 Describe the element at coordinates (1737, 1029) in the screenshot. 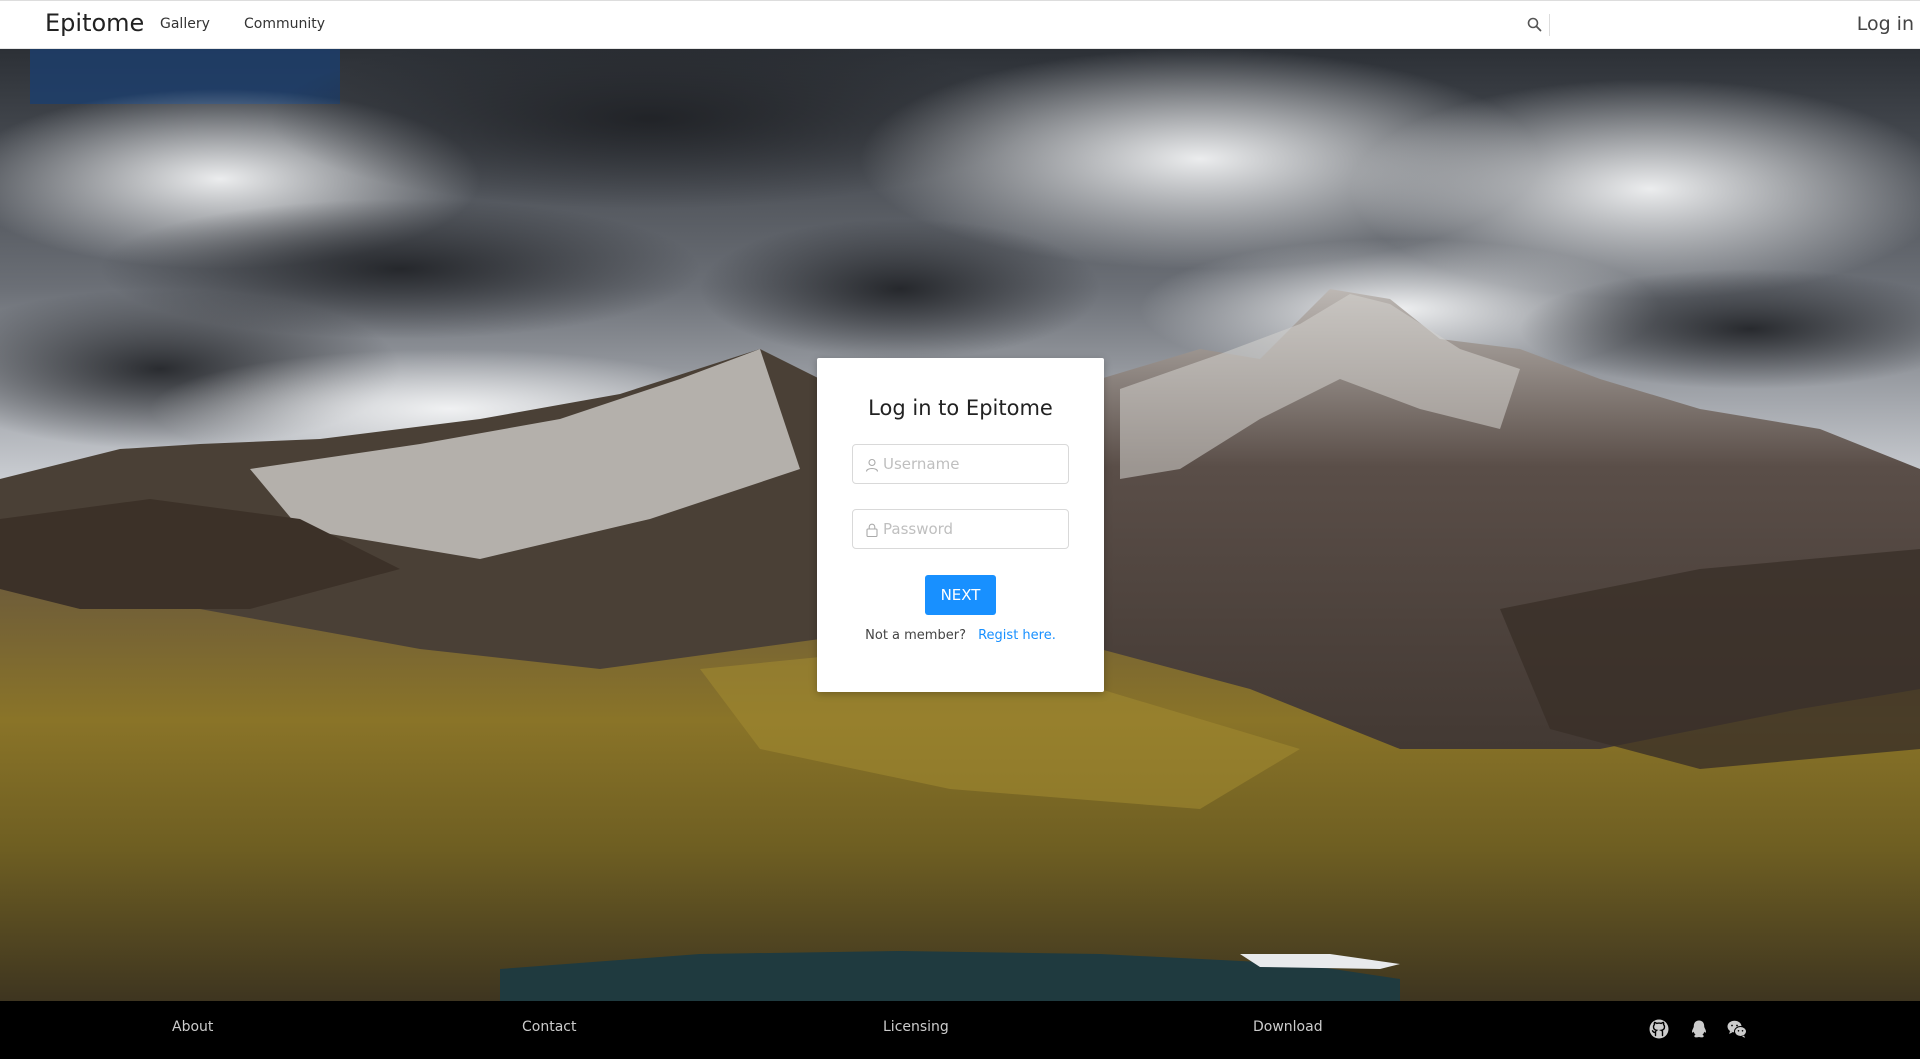

I see `wechat-icon` at that location.